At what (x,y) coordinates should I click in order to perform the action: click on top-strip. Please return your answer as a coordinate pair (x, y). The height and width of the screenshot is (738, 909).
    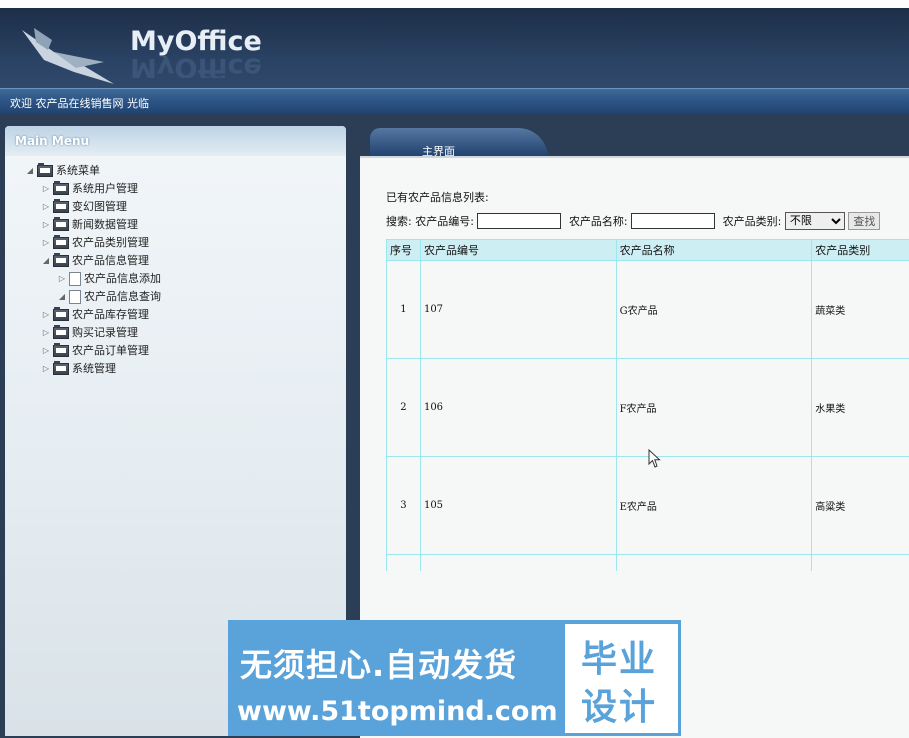
    Looking at the image, I should click on (454, 4).